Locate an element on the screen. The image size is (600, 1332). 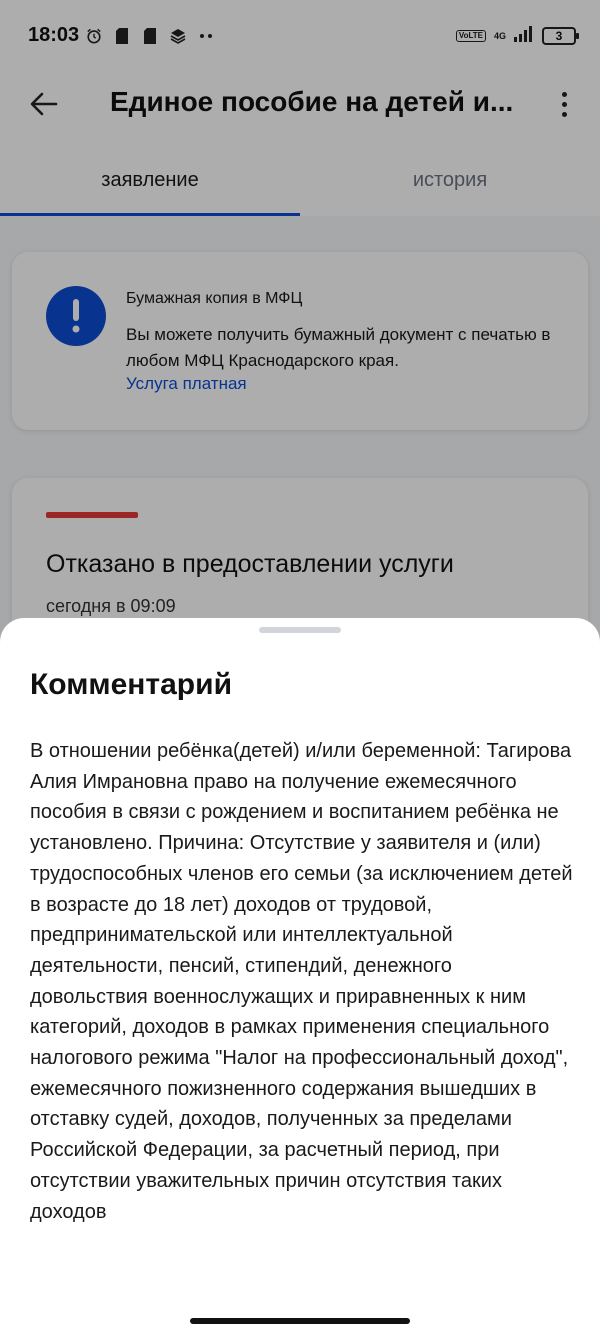
sheet-title: Комментарий is located at coordinates (131, 684).